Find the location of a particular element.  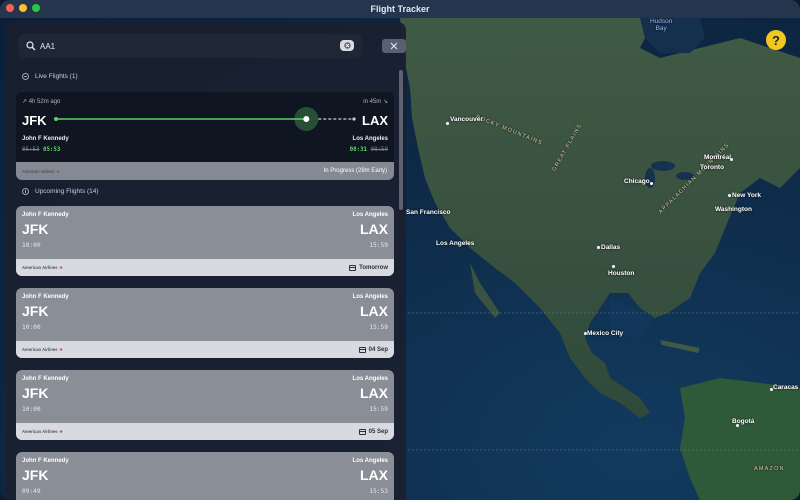

map-label-new-york: New York is located at coordinates (747, 195).